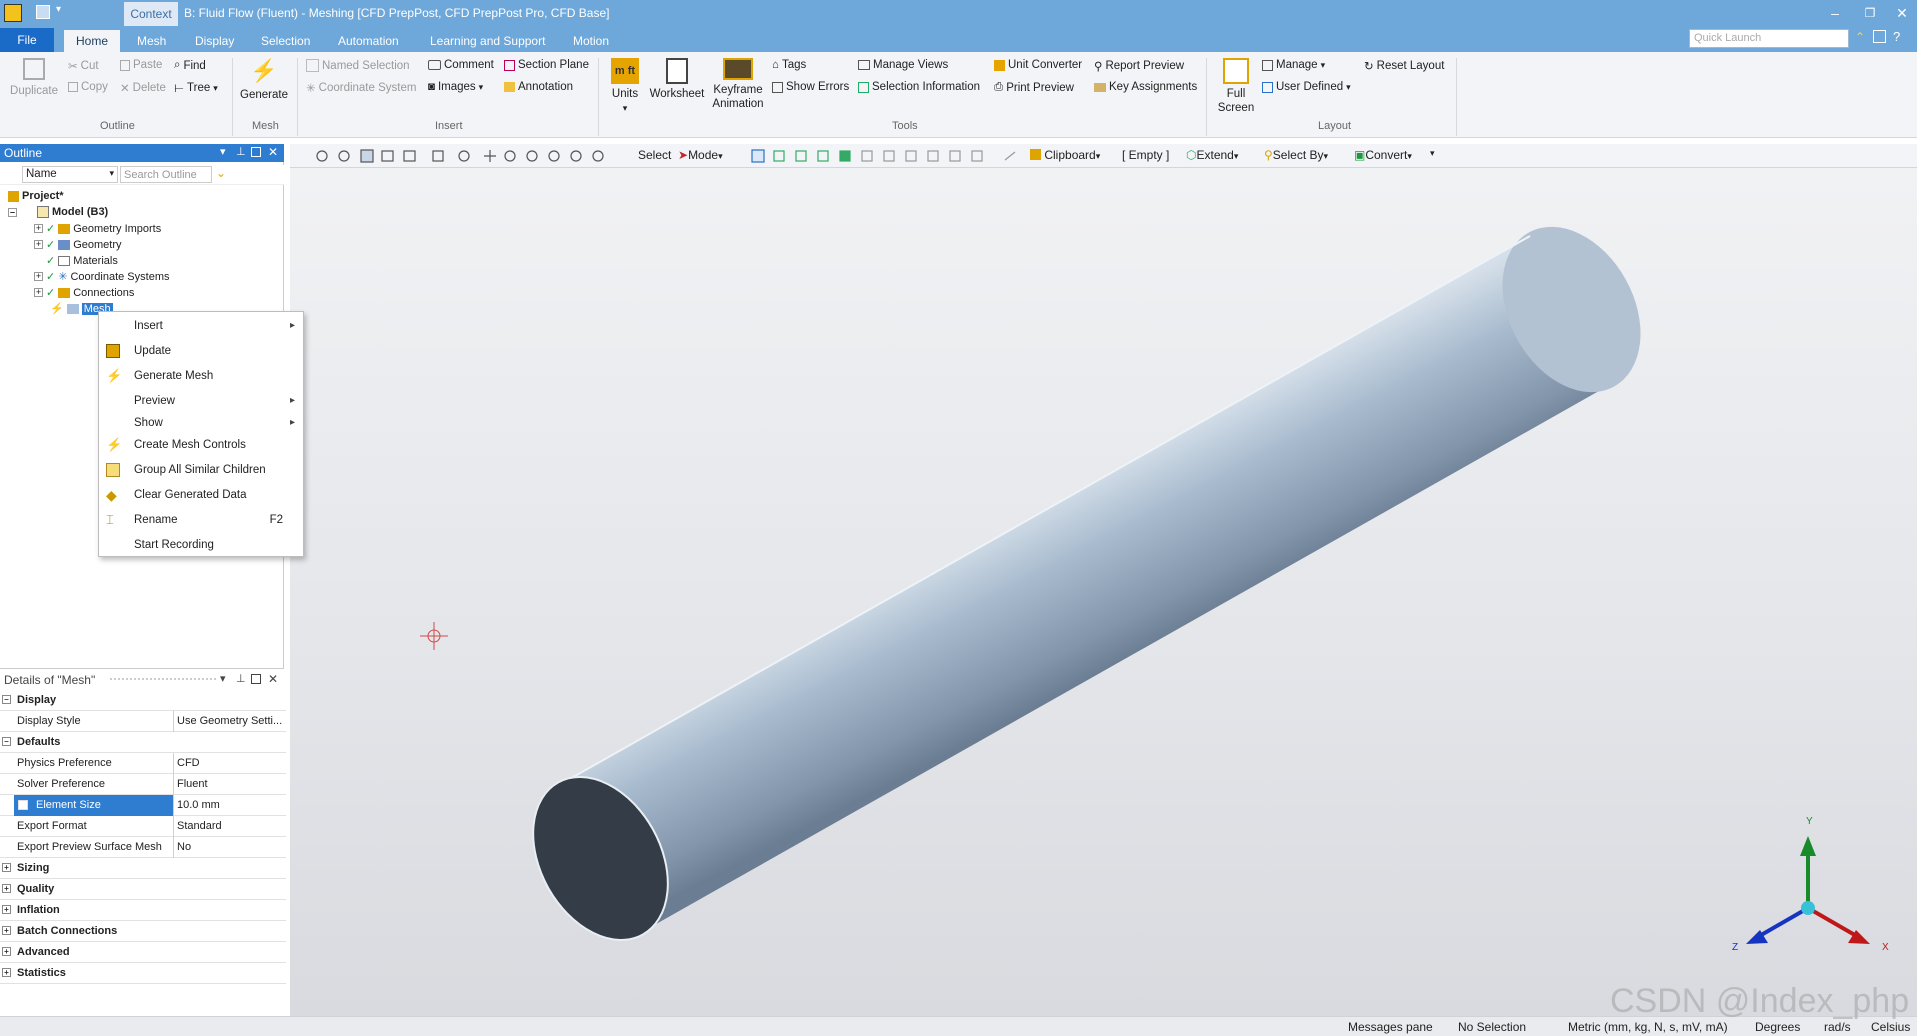 The width and height of the screenshot is (1917, 1036). What do you see at coordinates (143, 910) in the screenshot?
I see `details-category-inflation: + Inflation` at bounding box center [143, 910].